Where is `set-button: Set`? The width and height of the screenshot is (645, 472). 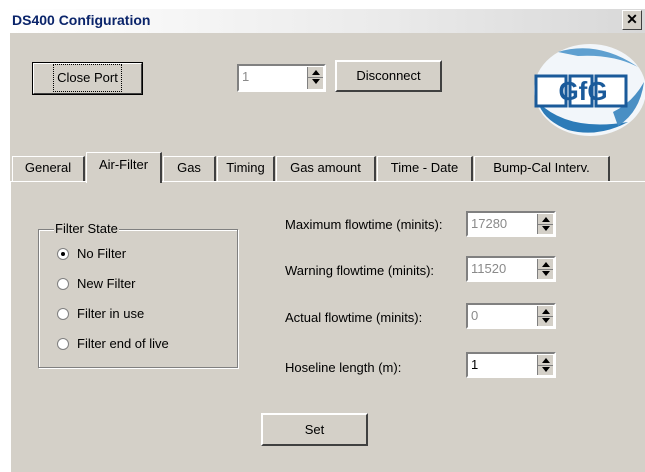 set-button: Set is located at coordinates (314, 429).